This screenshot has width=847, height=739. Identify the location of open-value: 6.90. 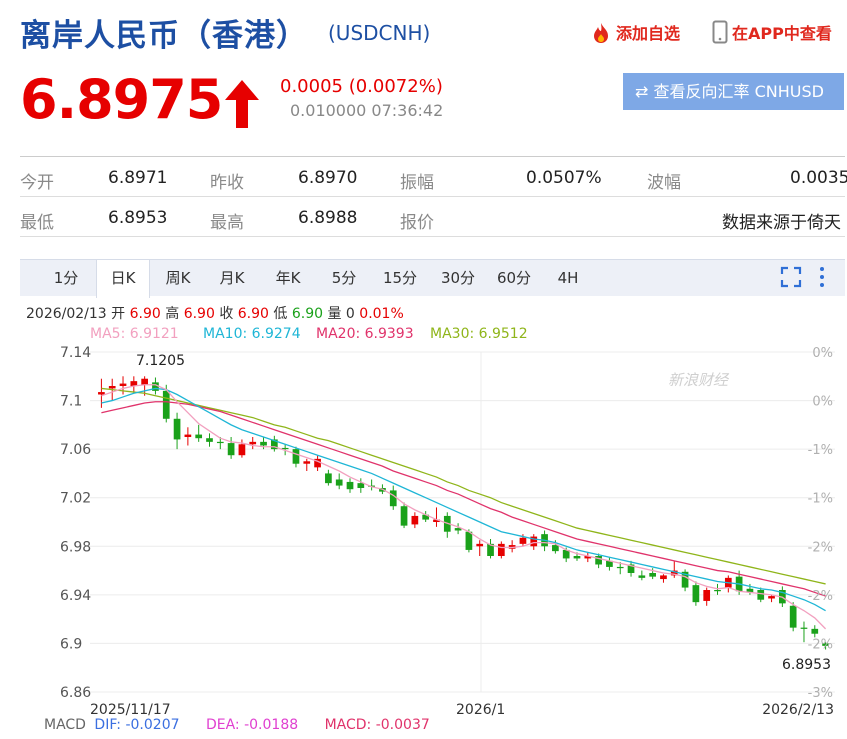
(145, 314).